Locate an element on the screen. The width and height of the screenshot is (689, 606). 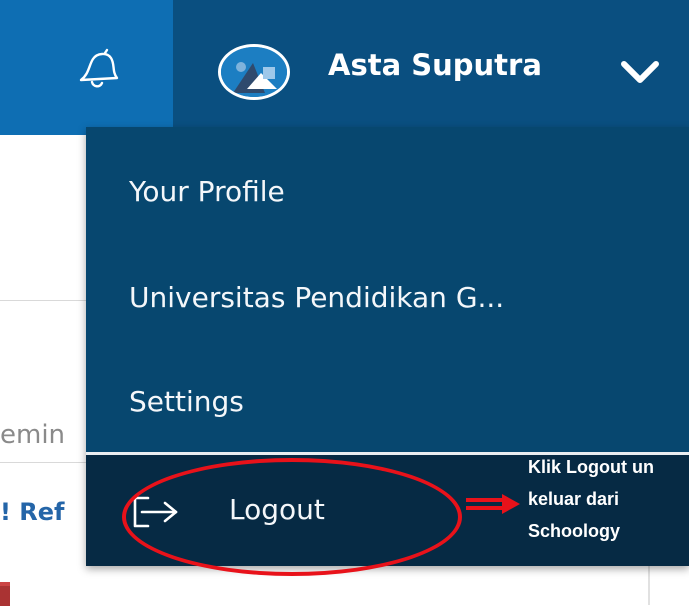
chevron-down-icon is located at coordinates (640, 73).